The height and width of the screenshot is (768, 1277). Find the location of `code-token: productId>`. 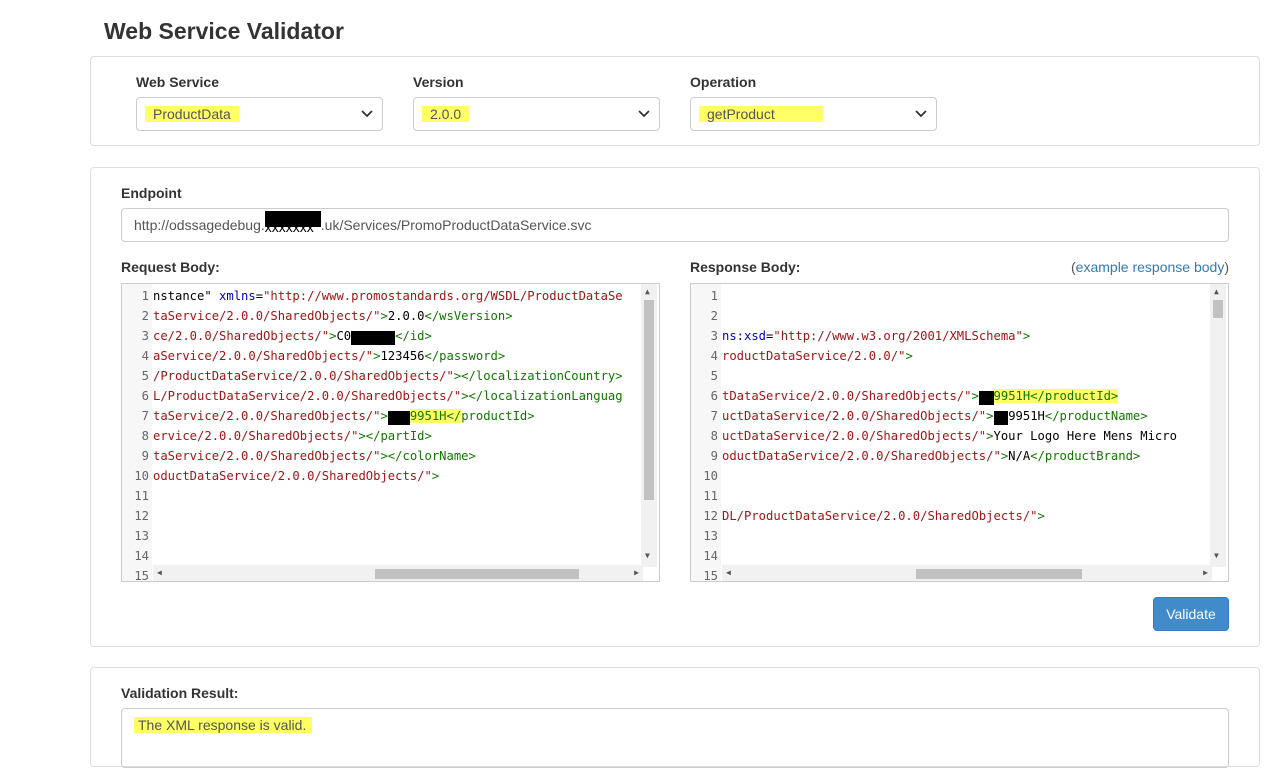

code-token: productId> is located at coordinates (498, 416).